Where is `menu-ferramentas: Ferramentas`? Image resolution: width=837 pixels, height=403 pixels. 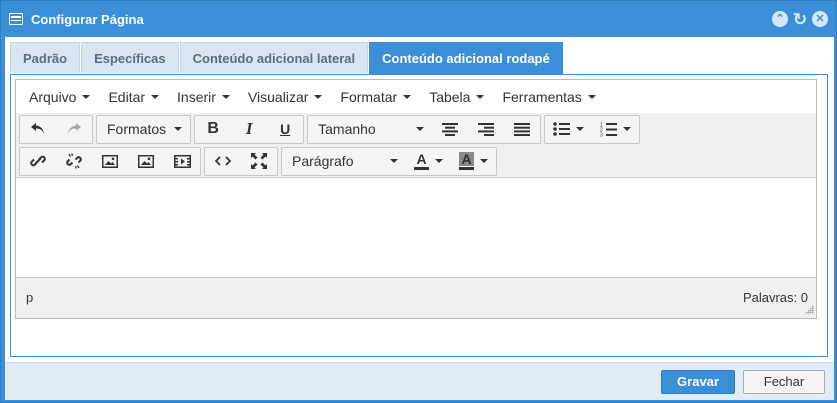 menu-ferramentas: Ferramentas is located at coordinates (548, 97).